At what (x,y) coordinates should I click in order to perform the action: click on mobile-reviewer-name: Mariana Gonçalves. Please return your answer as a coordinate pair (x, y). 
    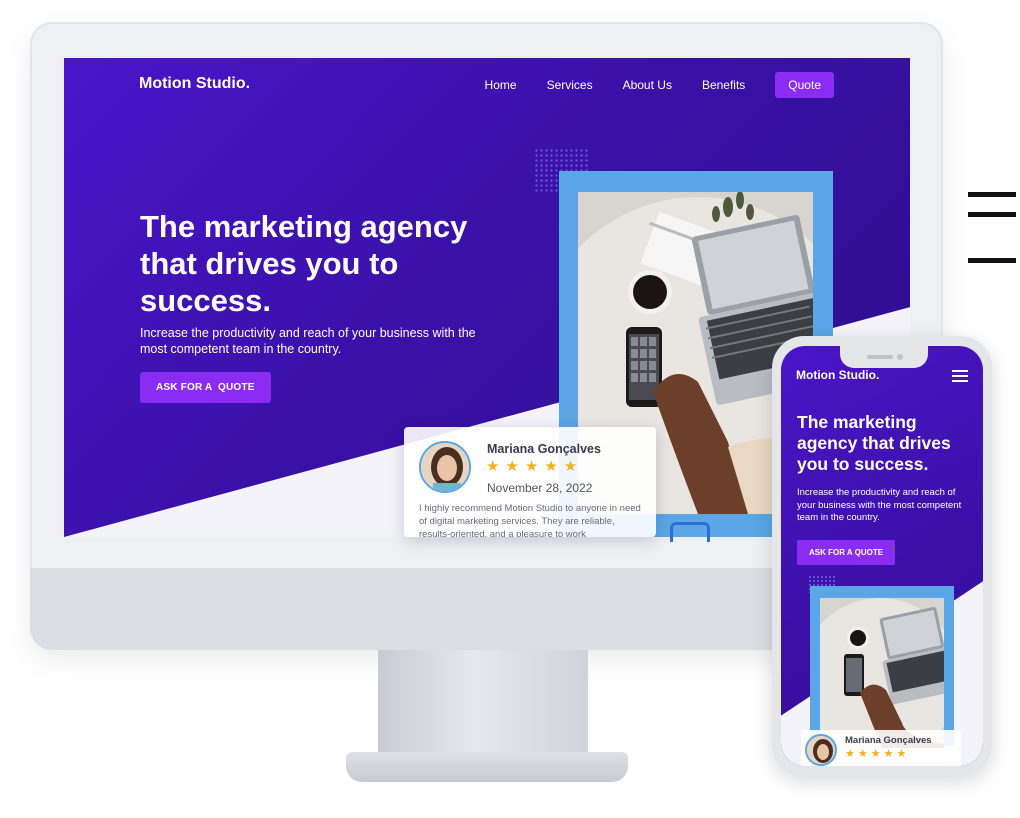
    Looking at the image, I should click on (888, 740).